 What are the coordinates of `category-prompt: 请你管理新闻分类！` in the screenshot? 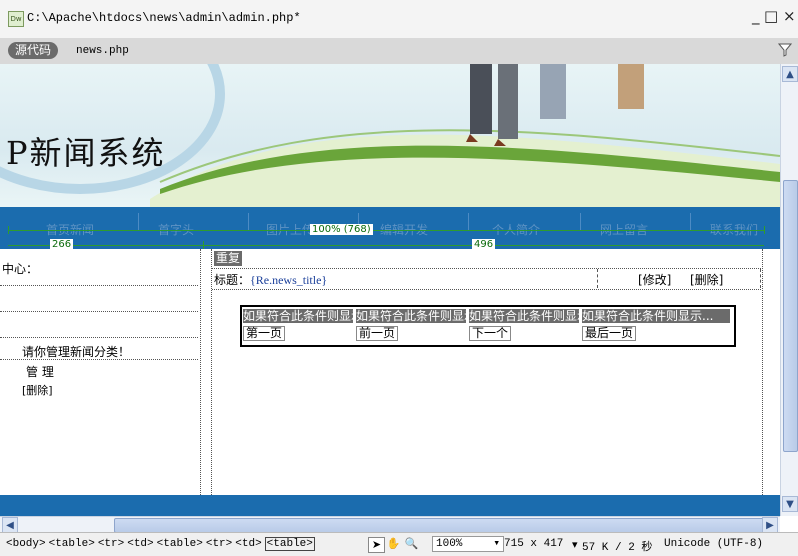 It's located at (76, 352).